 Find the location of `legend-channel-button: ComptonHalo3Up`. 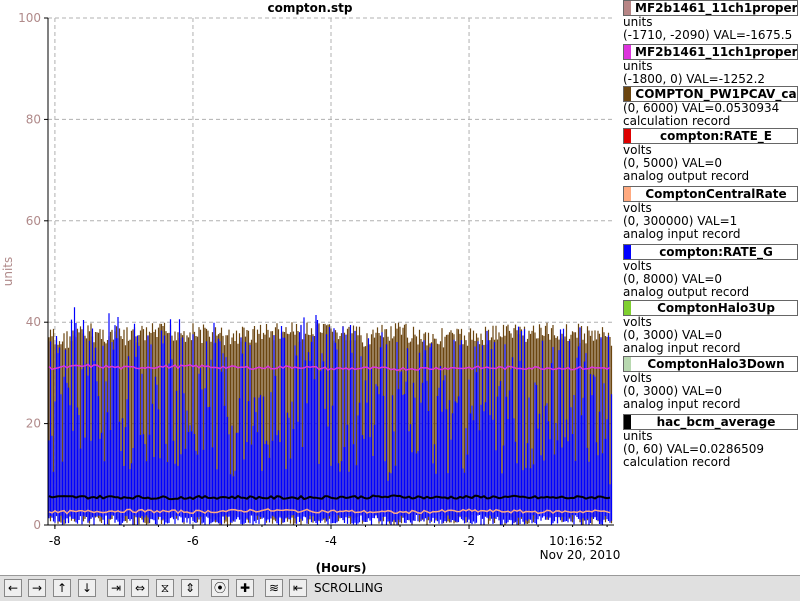

legend-channel-button: ComptonHalo3Up is located at coordinates (710, 308).